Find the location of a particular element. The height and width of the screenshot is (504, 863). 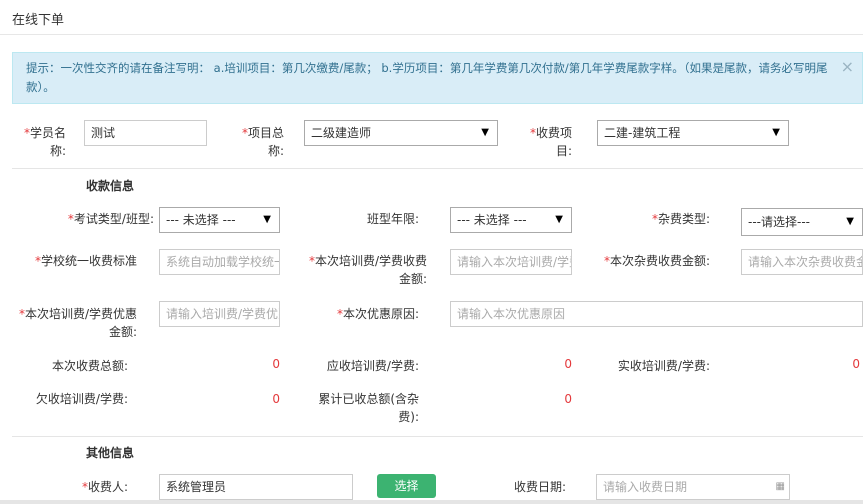

cumulative-label: 累计已收总额(含杂 费): is located at coordinates (368, 408).